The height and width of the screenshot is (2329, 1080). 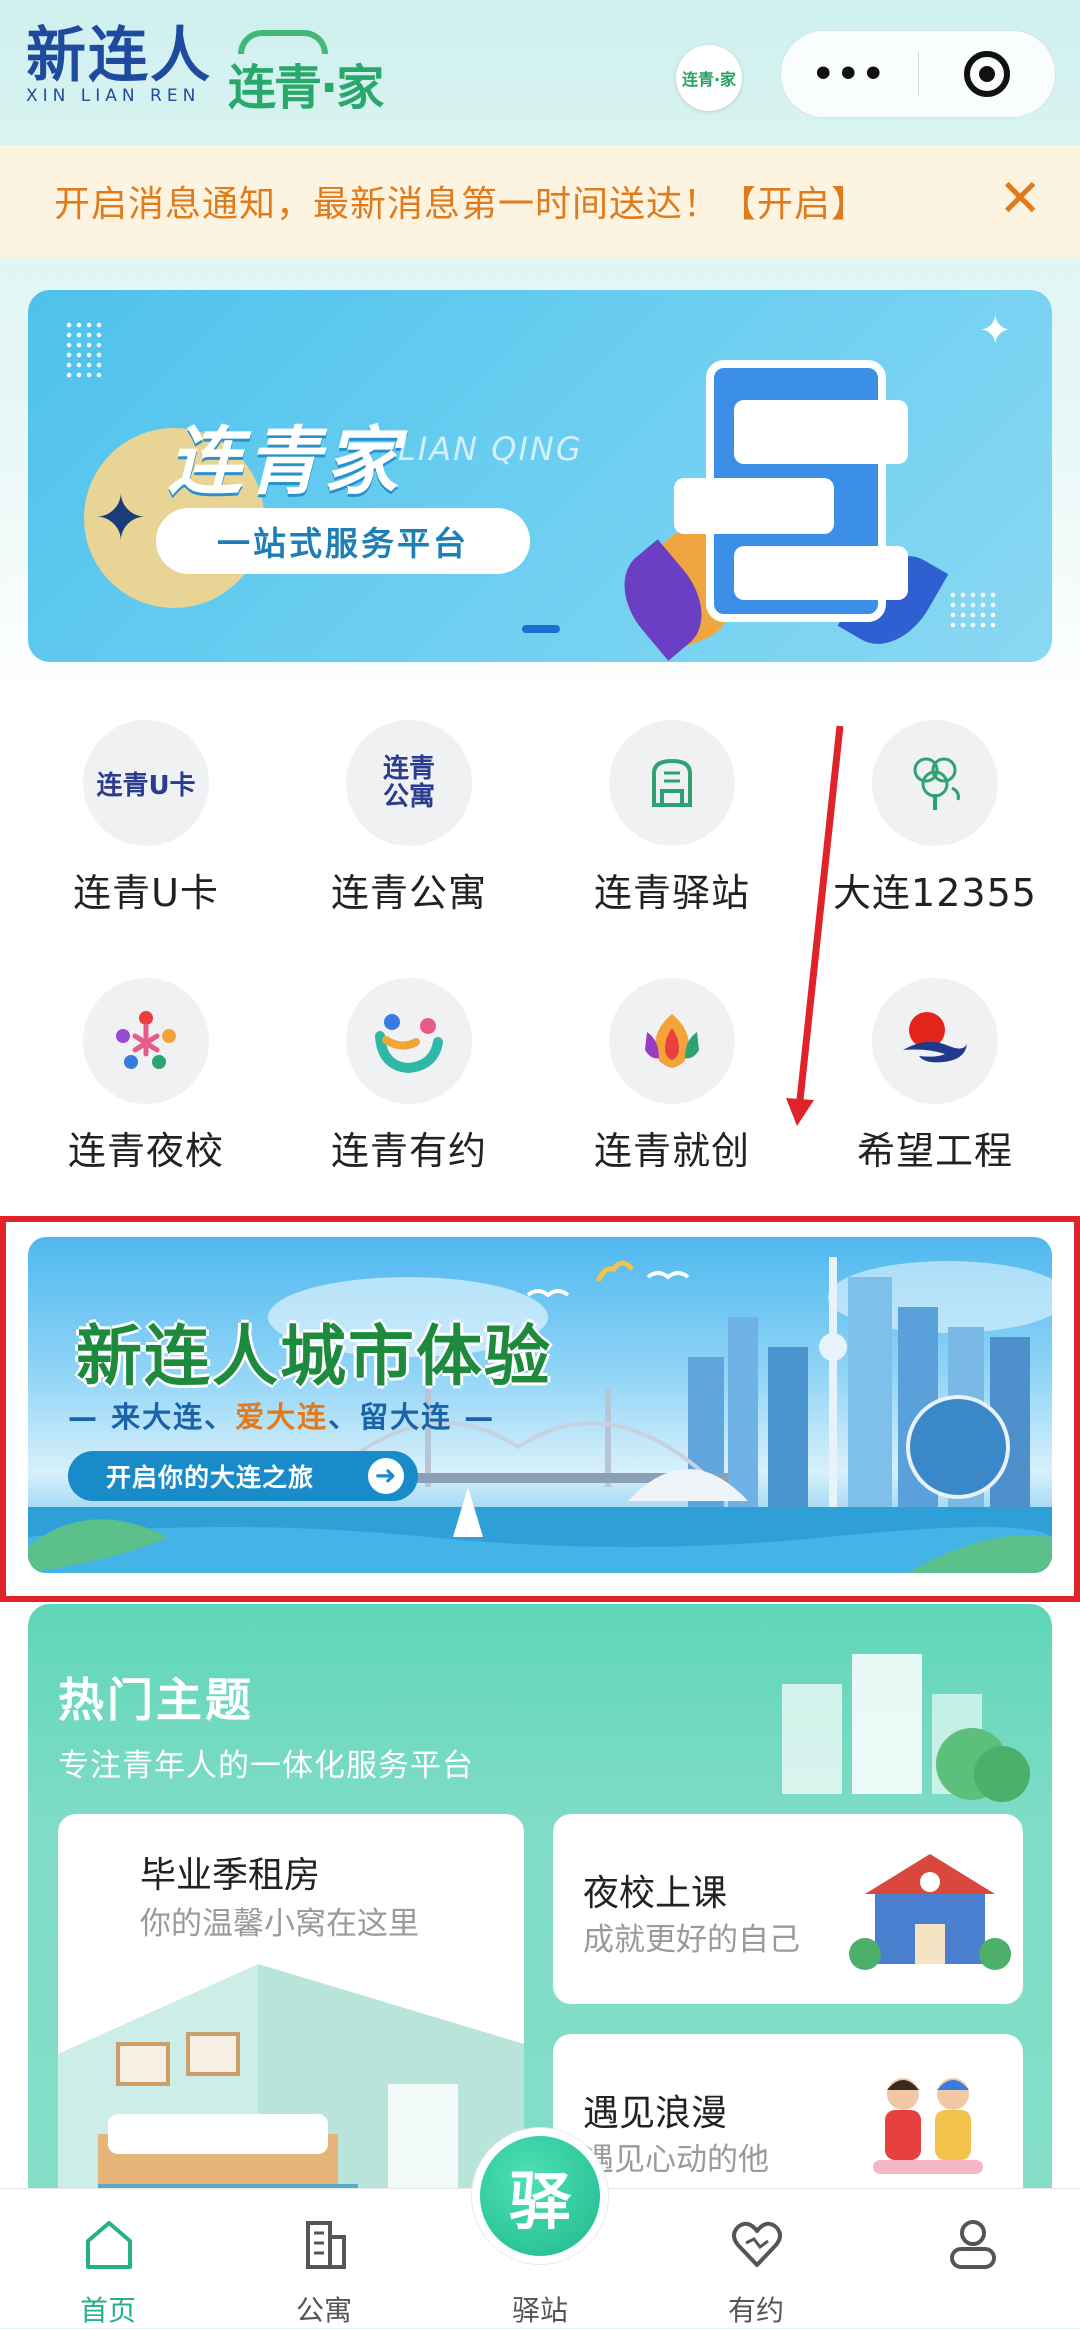 I want to click on card-subtitle: 遇见心动的他, so click(x=676, y=2160).